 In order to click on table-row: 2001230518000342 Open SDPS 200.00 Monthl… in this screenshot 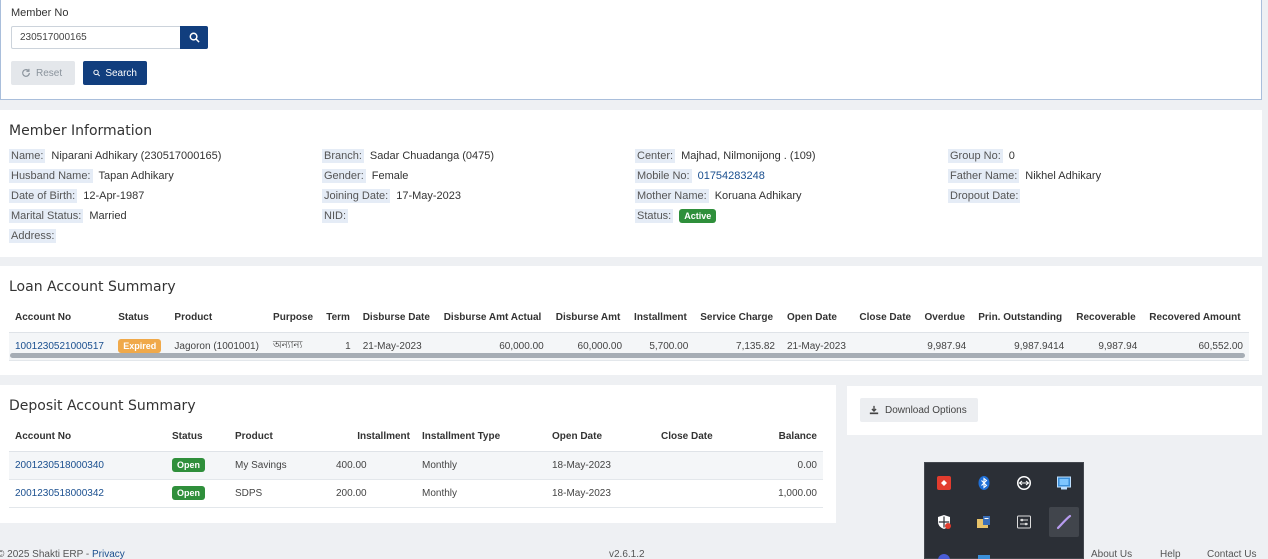, I will do `click(416, 493)`.